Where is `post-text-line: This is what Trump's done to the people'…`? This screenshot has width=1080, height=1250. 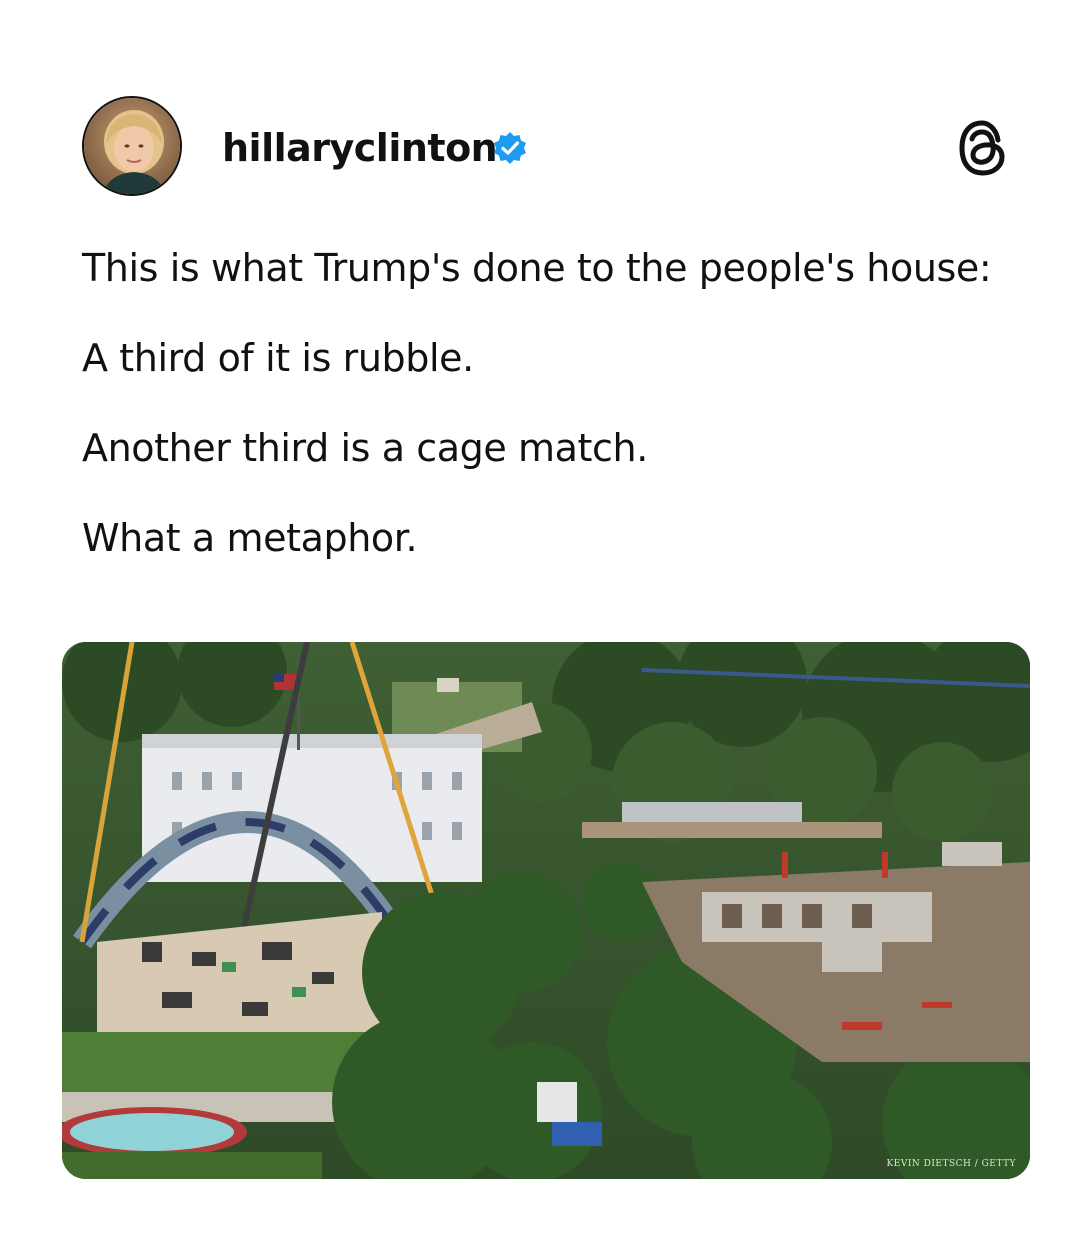 post-text-line: This is what Trump's done to the people'… is located at coordinates (537, 268).